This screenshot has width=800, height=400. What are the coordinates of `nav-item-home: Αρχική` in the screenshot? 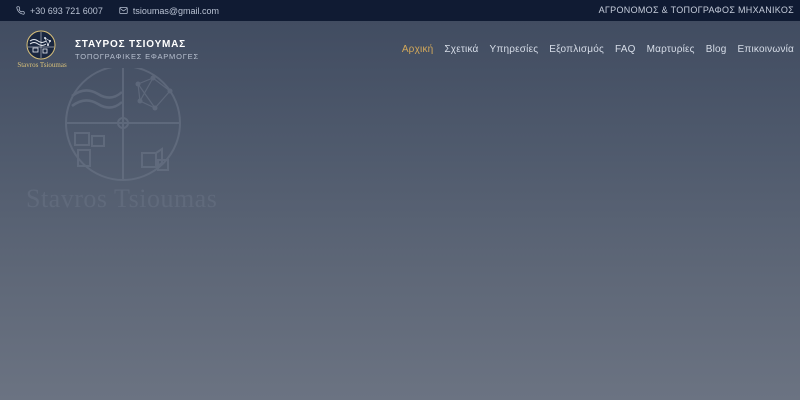 It's located at (418, 49).